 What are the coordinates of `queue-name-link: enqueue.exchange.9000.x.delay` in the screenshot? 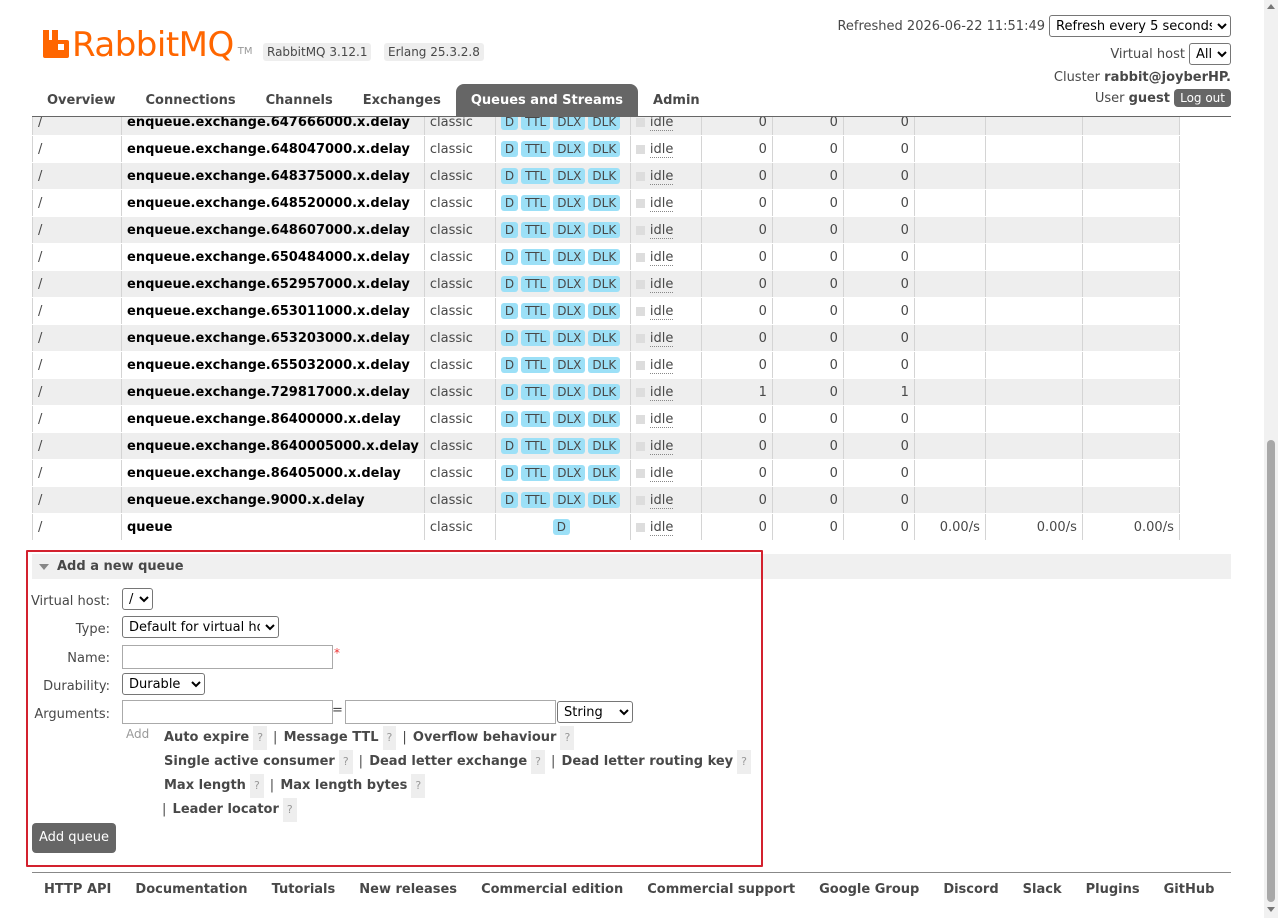 It's located at (273, 500).